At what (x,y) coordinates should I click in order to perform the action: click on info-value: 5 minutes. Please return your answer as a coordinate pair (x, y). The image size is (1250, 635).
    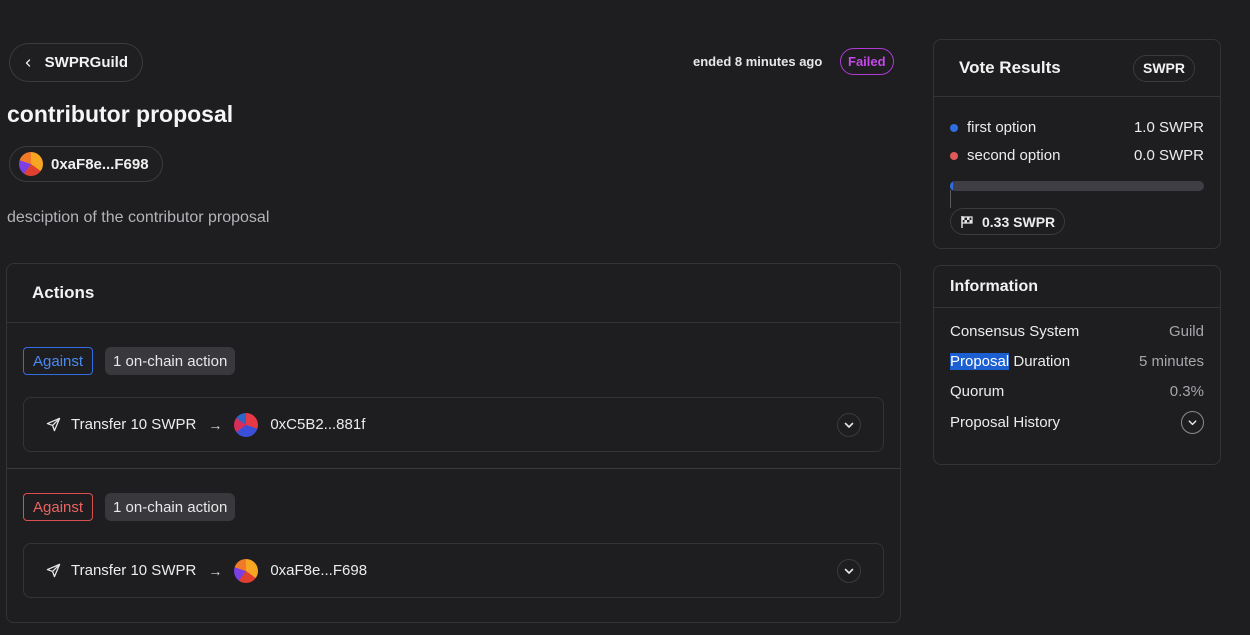
    Looking at the image, I should click on (1171, 361).